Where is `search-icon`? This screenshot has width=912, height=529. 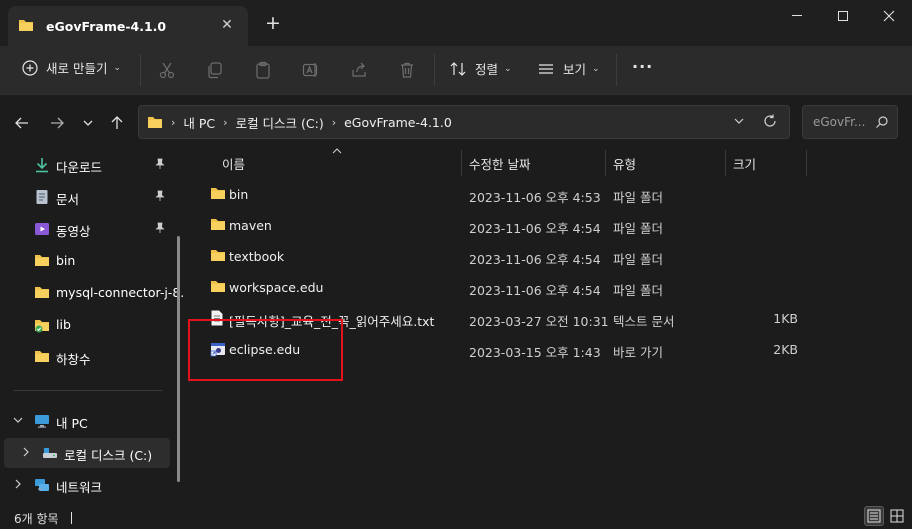 search-icon is located at coordinates (882, 122).